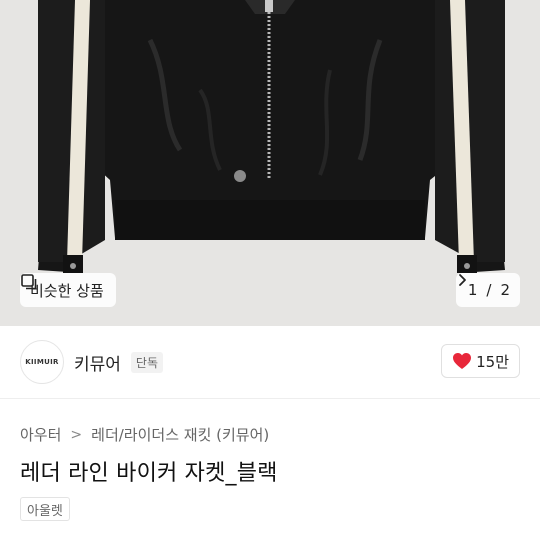 Image resolution: width=540 pixels, height=540 pixels. Describe the element at coordinates (40, 434) in the screenshot. I see `breadcrumb-item-outer: 아우터` at that location.